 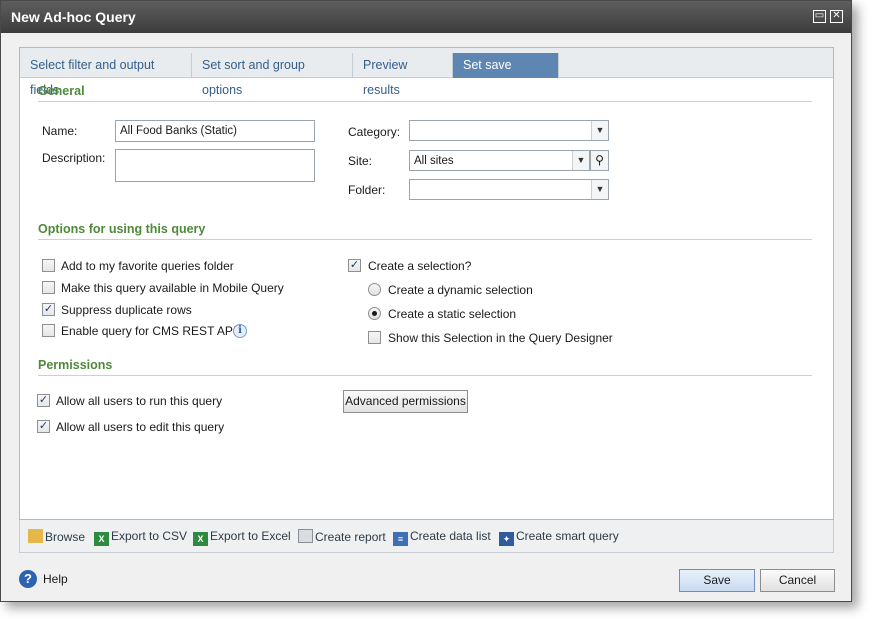 What do you see at coordinates (48, 287) in the screenshot?
I see `mobile-query-checkbox` at bounding box center [48, 287].